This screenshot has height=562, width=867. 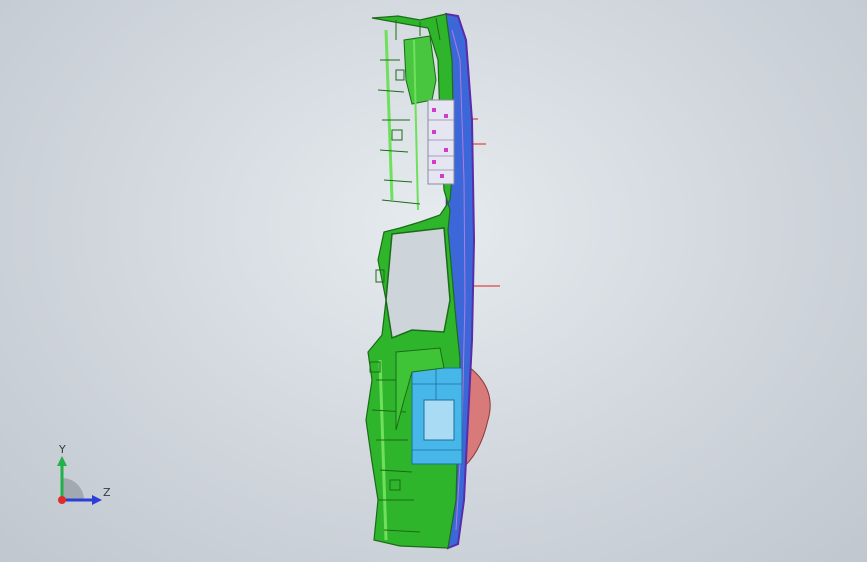 I want to click on z-axis-arrow, so click(x=97, y=500).